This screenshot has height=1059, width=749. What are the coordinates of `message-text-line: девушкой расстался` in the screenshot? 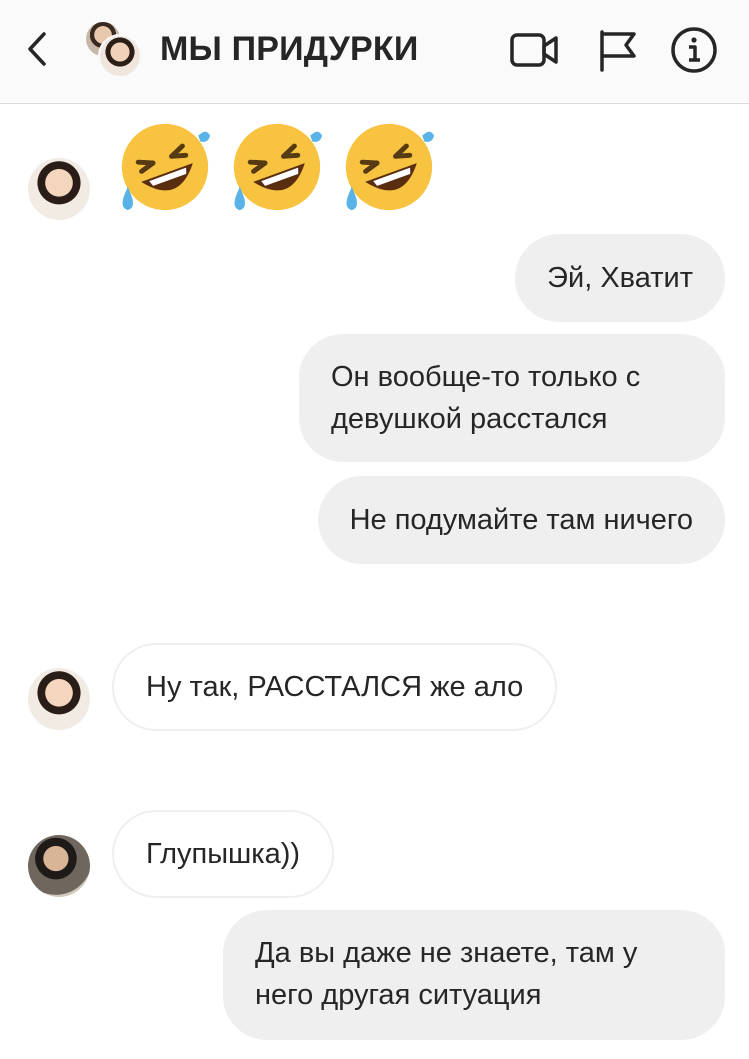 It's located at (469, 419).